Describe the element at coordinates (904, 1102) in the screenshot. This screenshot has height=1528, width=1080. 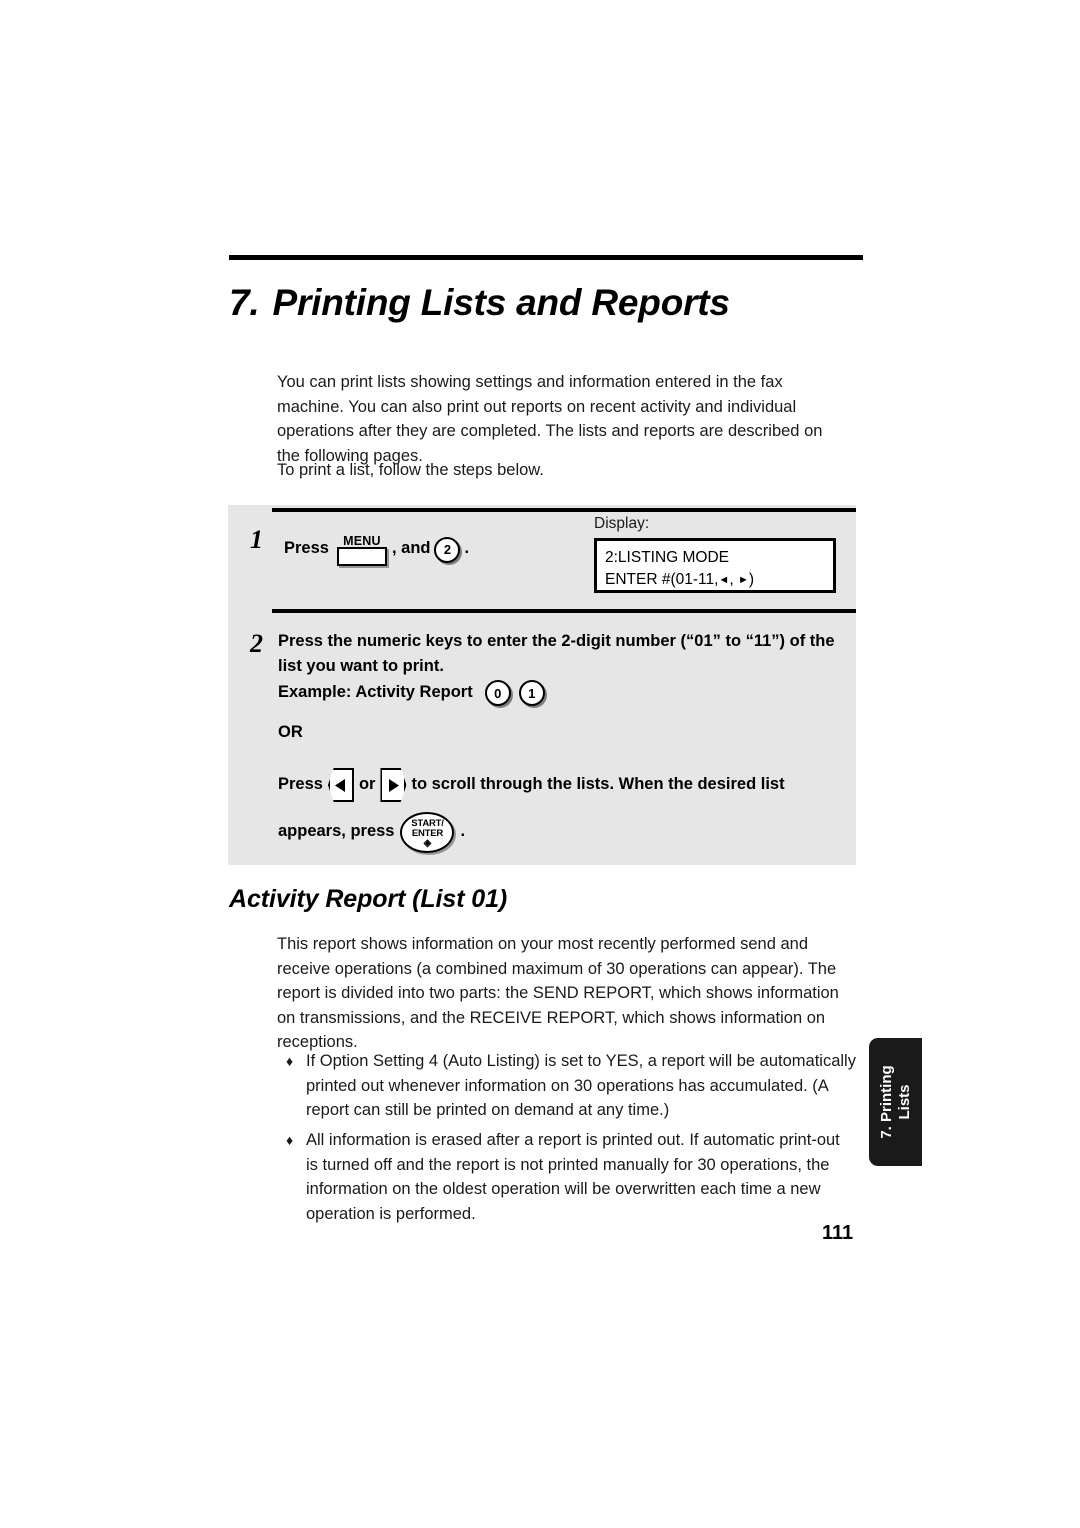
I see `side-tab-line-2: Lists` at that location.